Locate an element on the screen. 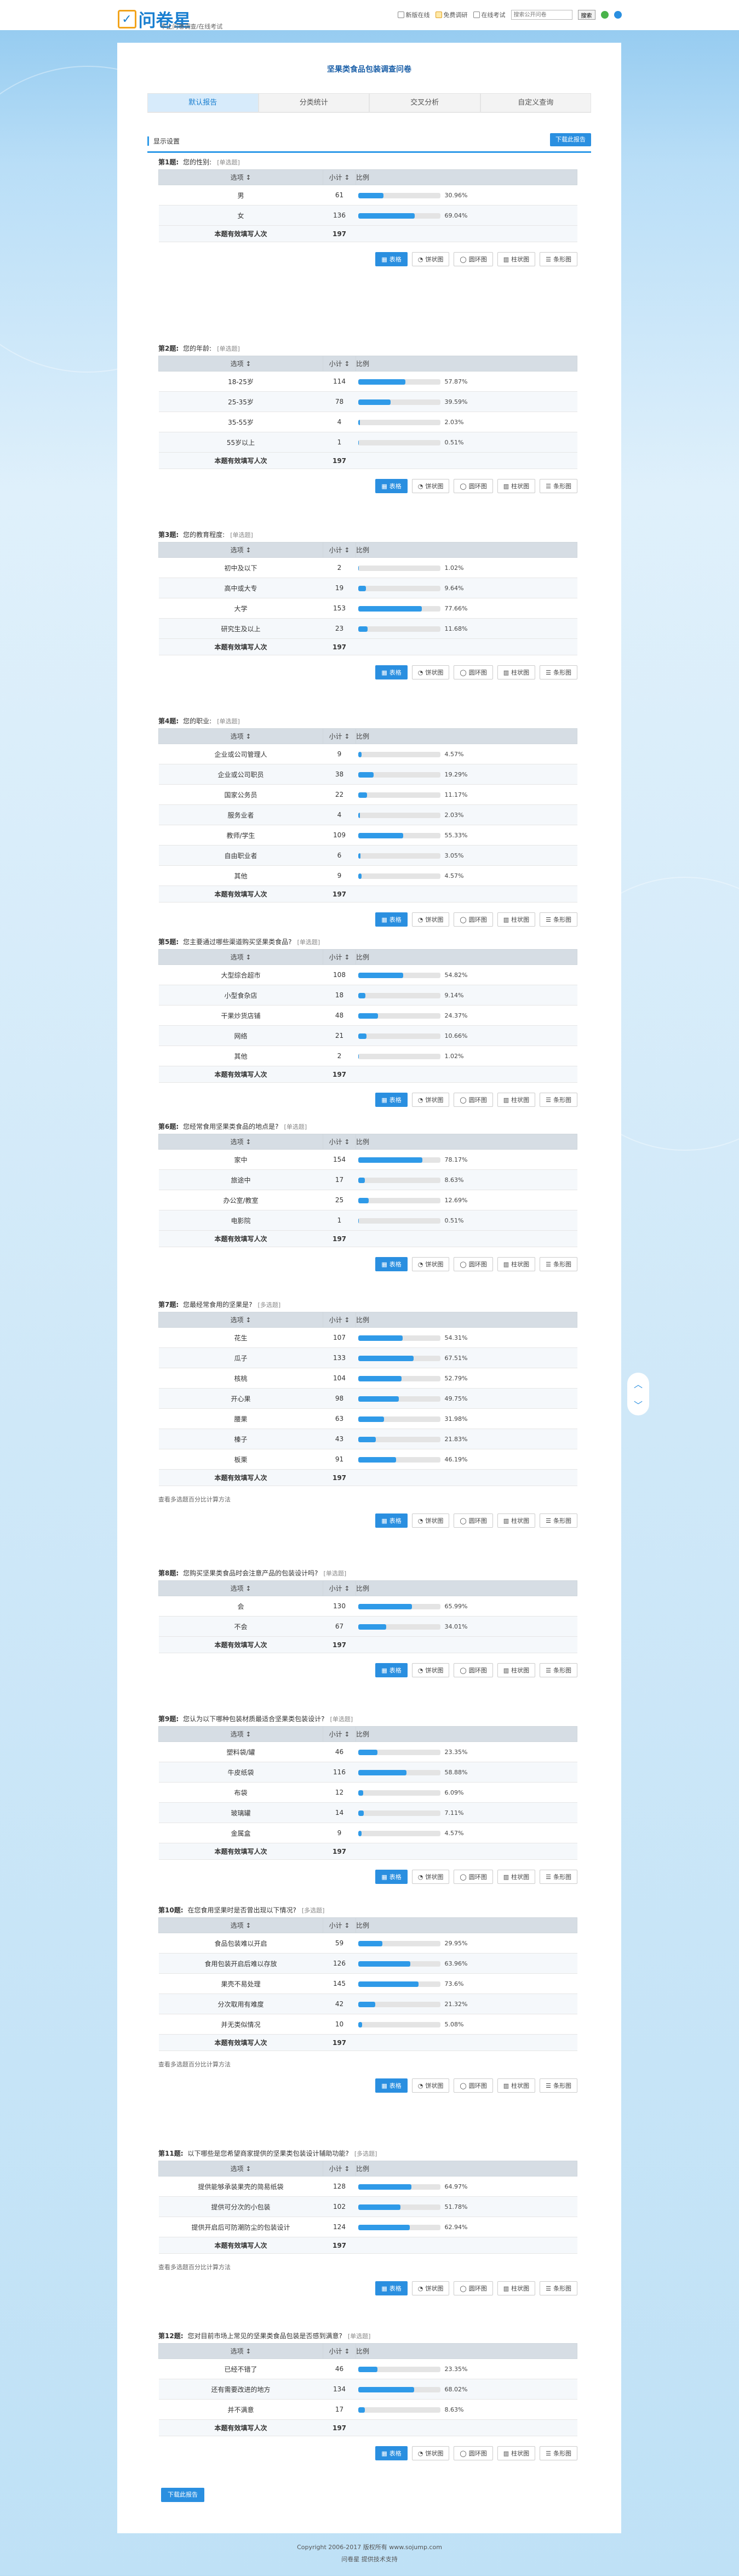  scroll-down-icon: ﹀ is located at coordinates (639, 1405).